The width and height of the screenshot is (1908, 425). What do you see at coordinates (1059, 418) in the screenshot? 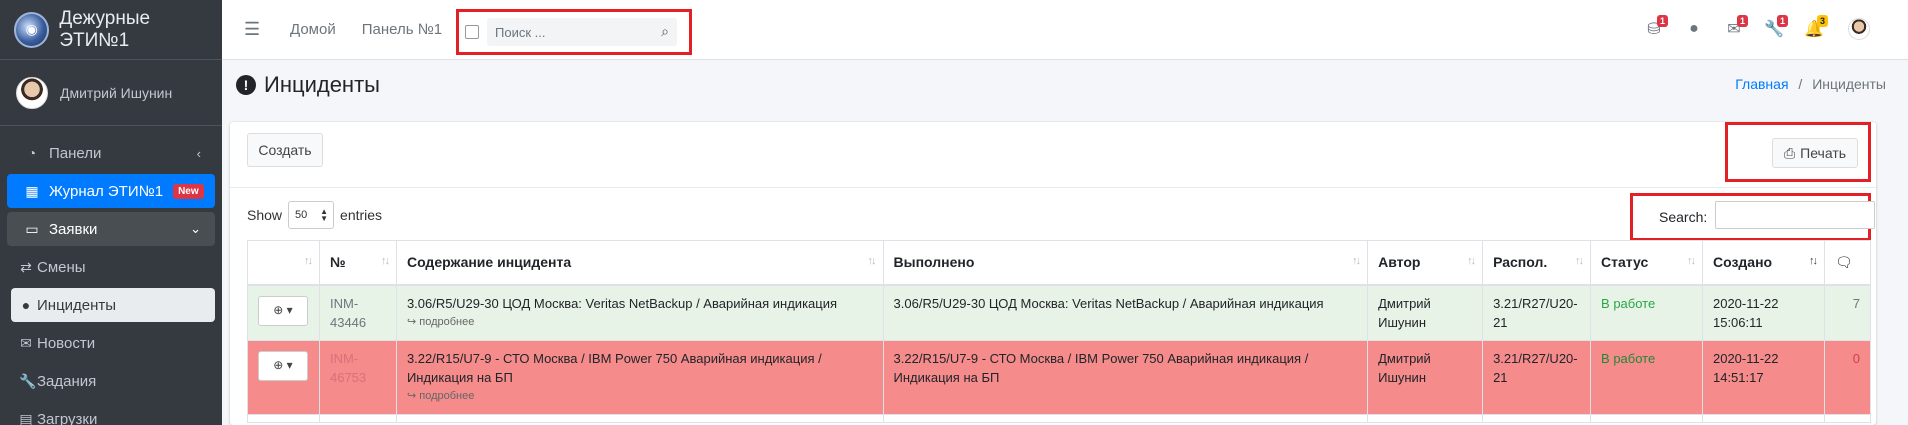
I see `table-row` at bounding box center [1059, 418].